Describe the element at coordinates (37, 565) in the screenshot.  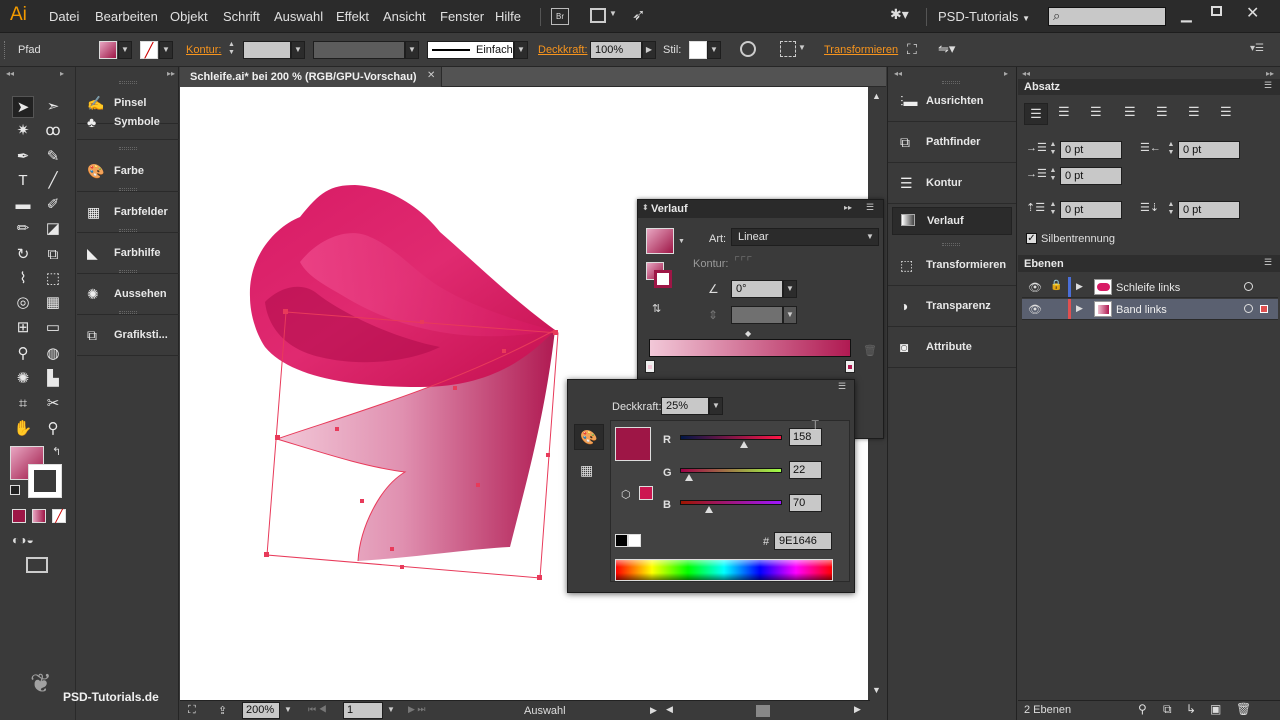
I see `screen-mode-icon` at that location.